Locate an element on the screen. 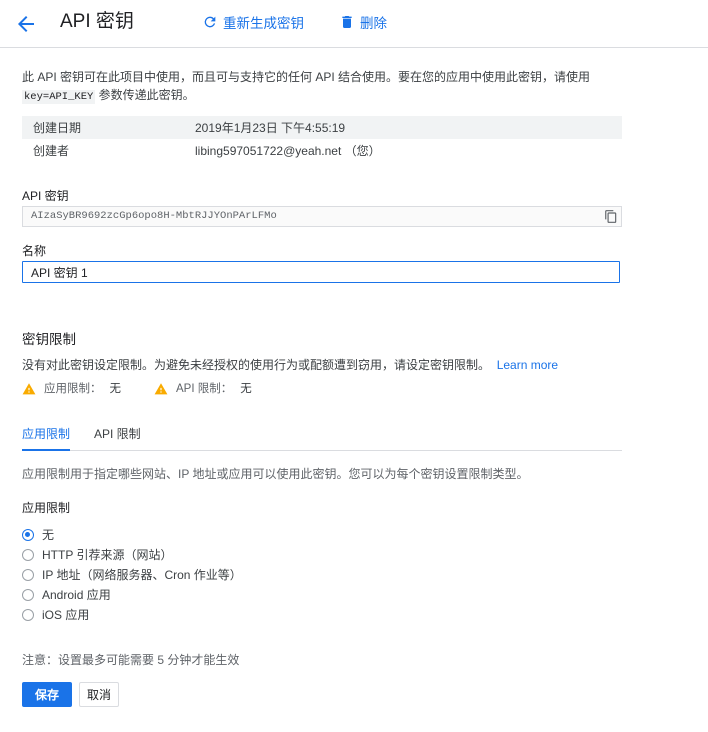 The image size is (708, 732). name-input is located at coordinates (321, 272).